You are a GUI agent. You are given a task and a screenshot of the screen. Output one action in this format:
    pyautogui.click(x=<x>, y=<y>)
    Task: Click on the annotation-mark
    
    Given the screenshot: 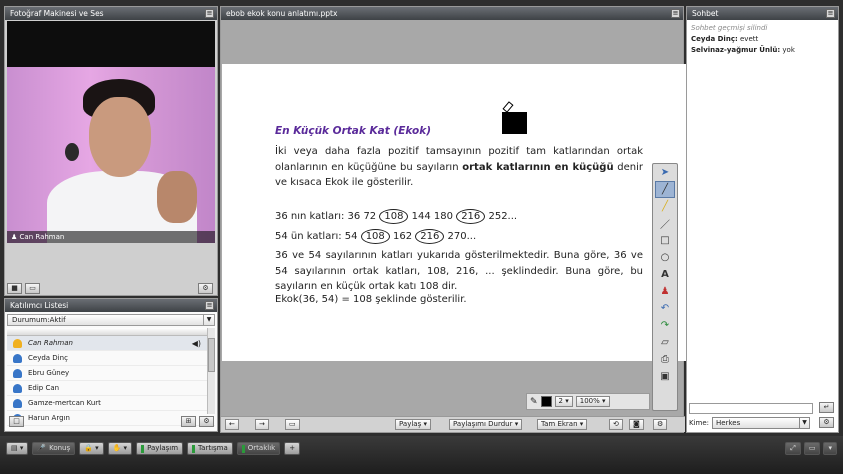 What is the action you would take?
    pyautogui.click(x=514, y=123)
    